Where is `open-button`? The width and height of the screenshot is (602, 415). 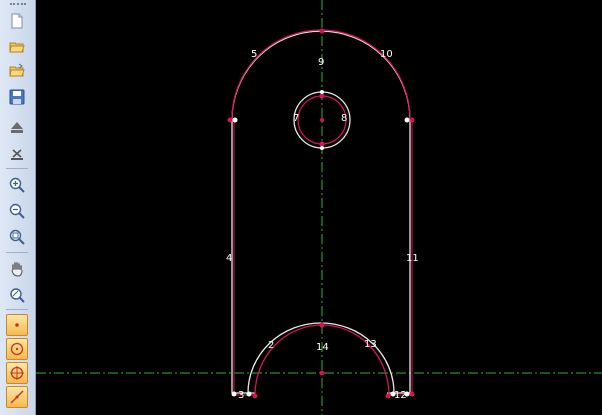
open-button is located at coordinates (17, 47).